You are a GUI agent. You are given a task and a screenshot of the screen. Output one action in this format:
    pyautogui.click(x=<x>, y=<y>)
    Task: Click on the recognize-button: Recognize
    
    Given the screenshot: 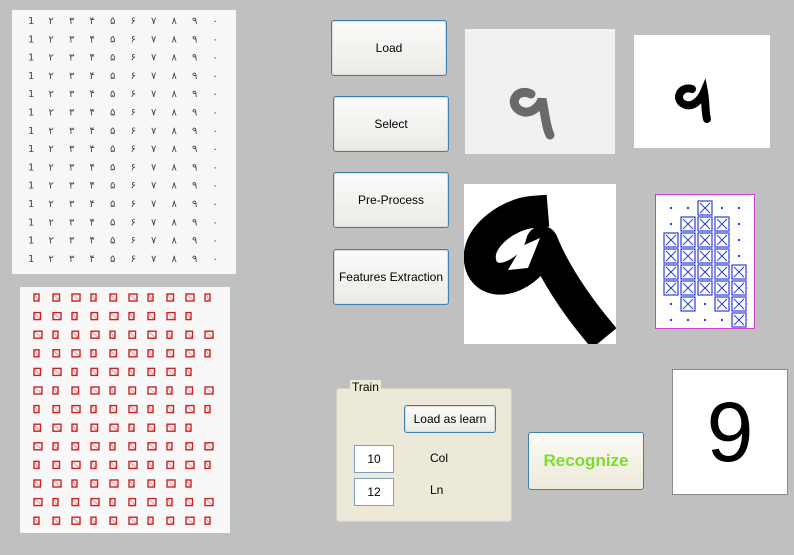 What is the action you would take?
    pyautogui.click(x=586, y=461)
    